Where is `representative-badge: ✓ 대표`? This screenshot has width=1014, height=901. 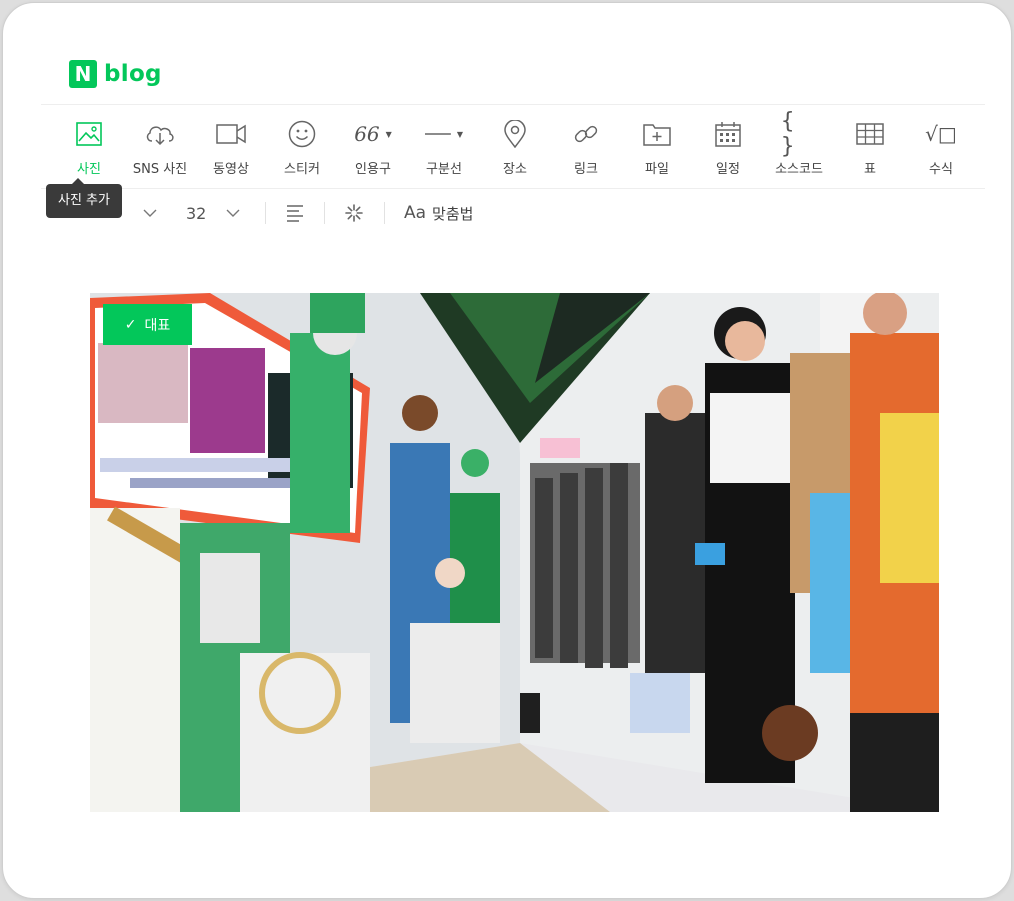
representative-badge: ✓ 대표 is located at coordinates (147, 324).